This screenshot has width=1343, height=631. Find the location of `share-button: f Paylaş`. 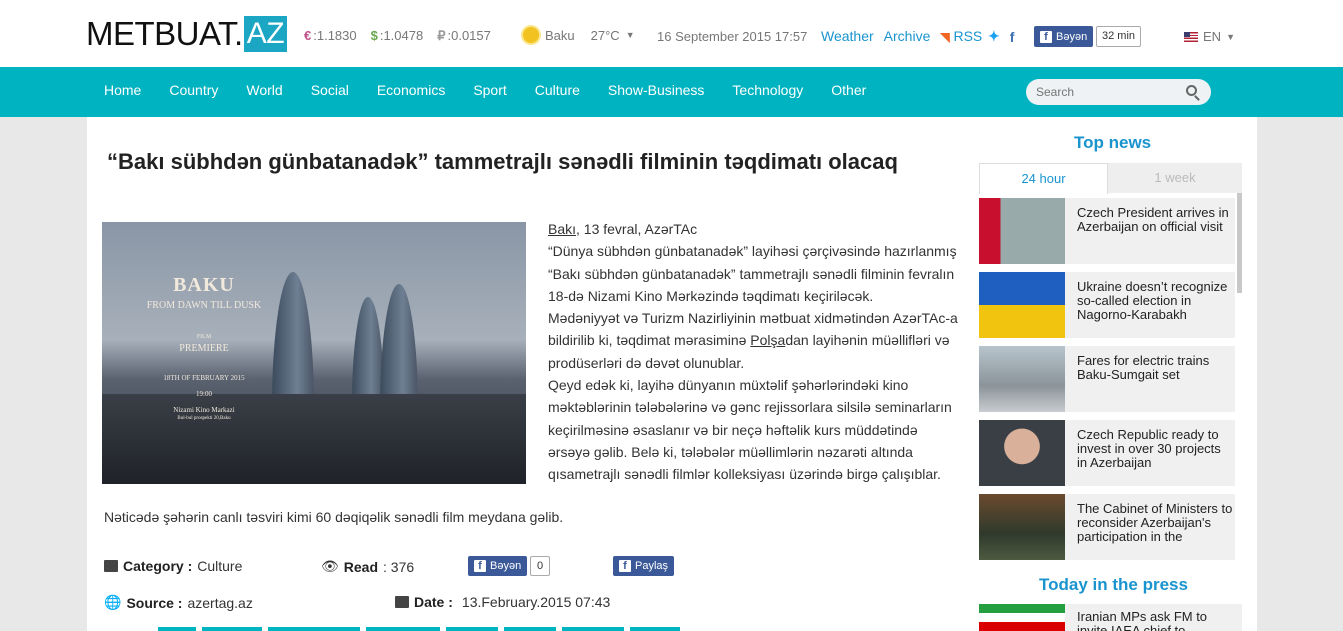

share-button: f Paylaş is located at coordinates (644, 566).